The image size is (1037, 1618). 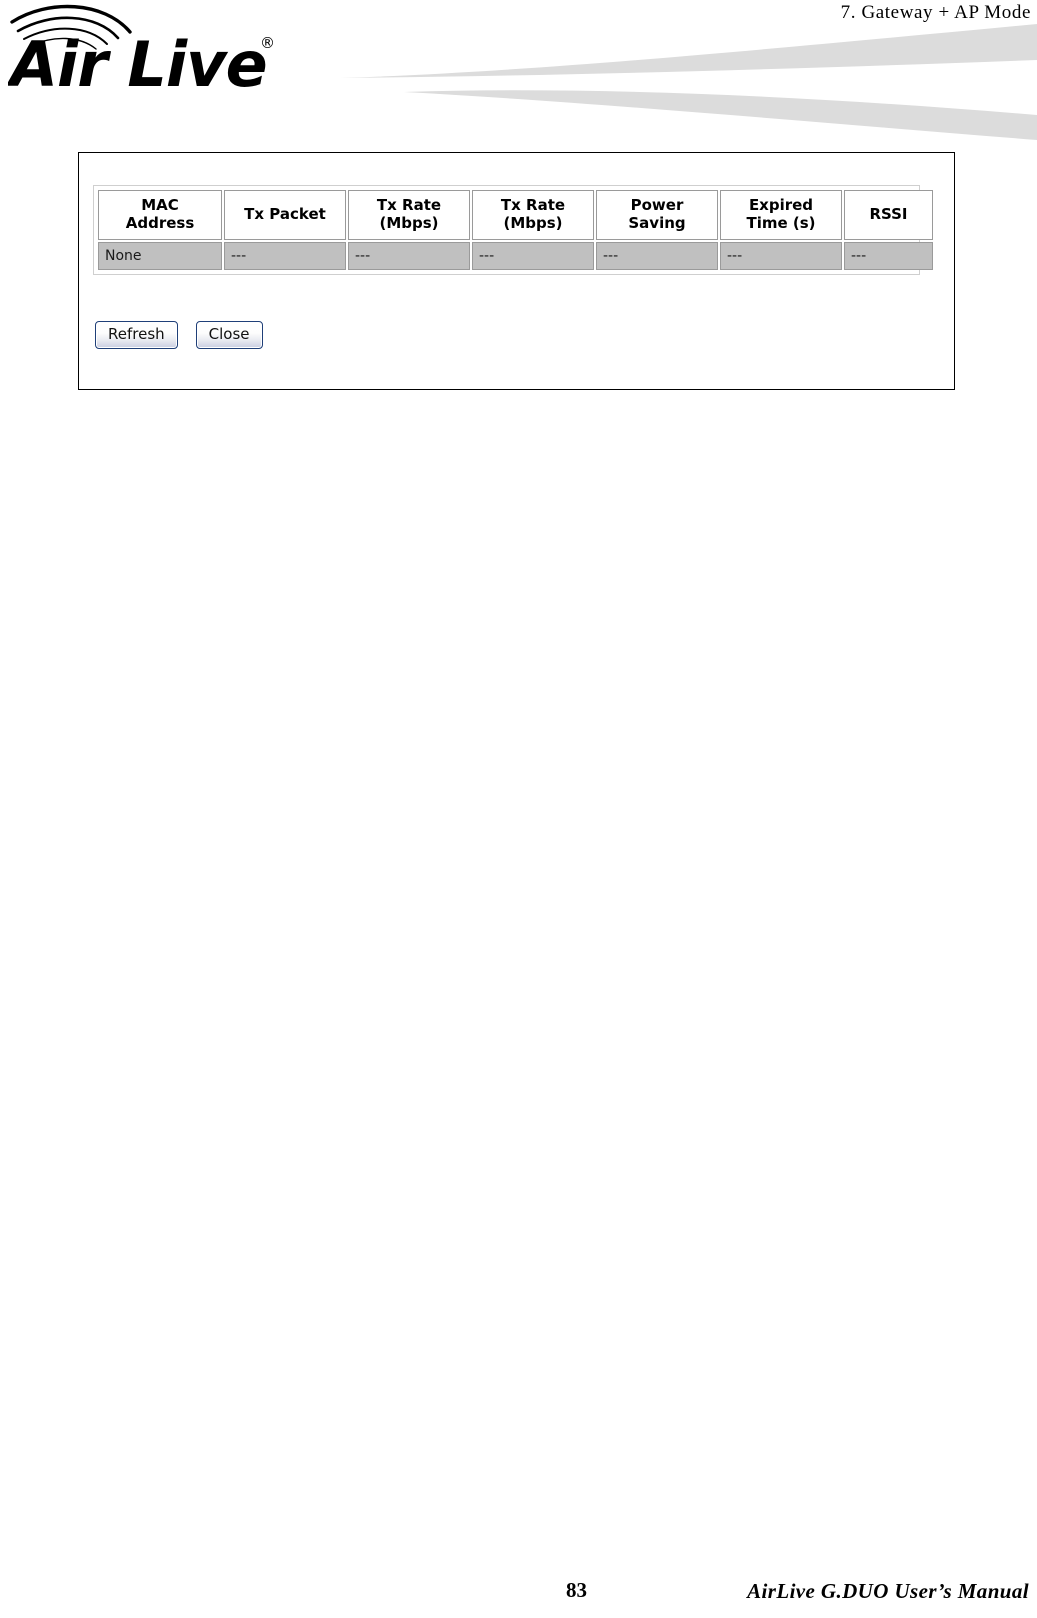 What do you see at coordinates (888, 1591) in the screenshot?
I see `manual-title: AirLive G.DUO User’s Manual` at bounding box center [888, 1591].